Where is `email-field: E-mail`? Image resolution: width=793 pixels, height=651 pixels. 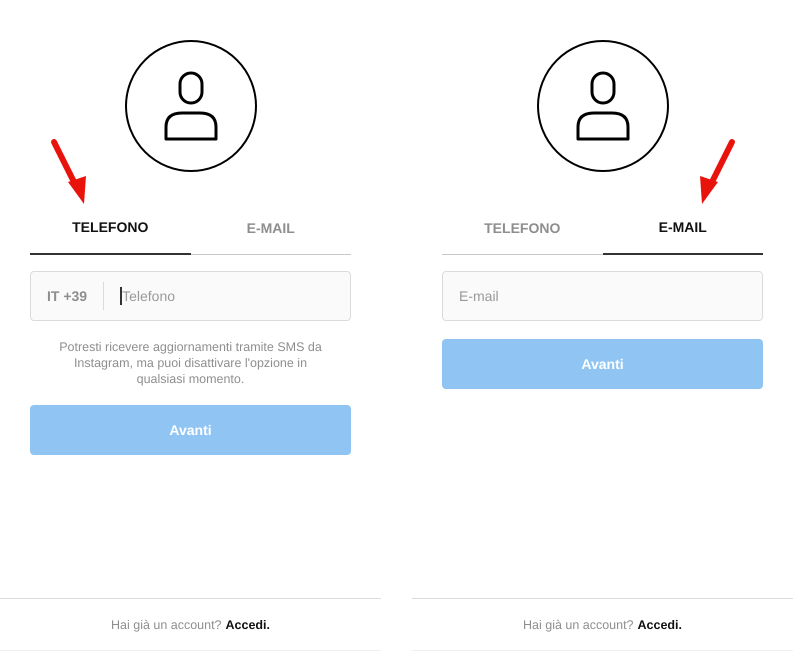 email-field: E-mail is located at coordinates (602, 296).